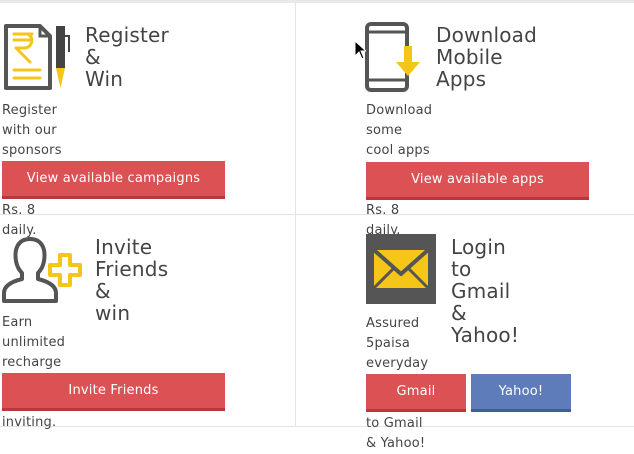 The image size is (634, 454). Describe the element at coordinates (521, 393) in the screenshot. I see `yahoo-button: Yahoo!` at that location.